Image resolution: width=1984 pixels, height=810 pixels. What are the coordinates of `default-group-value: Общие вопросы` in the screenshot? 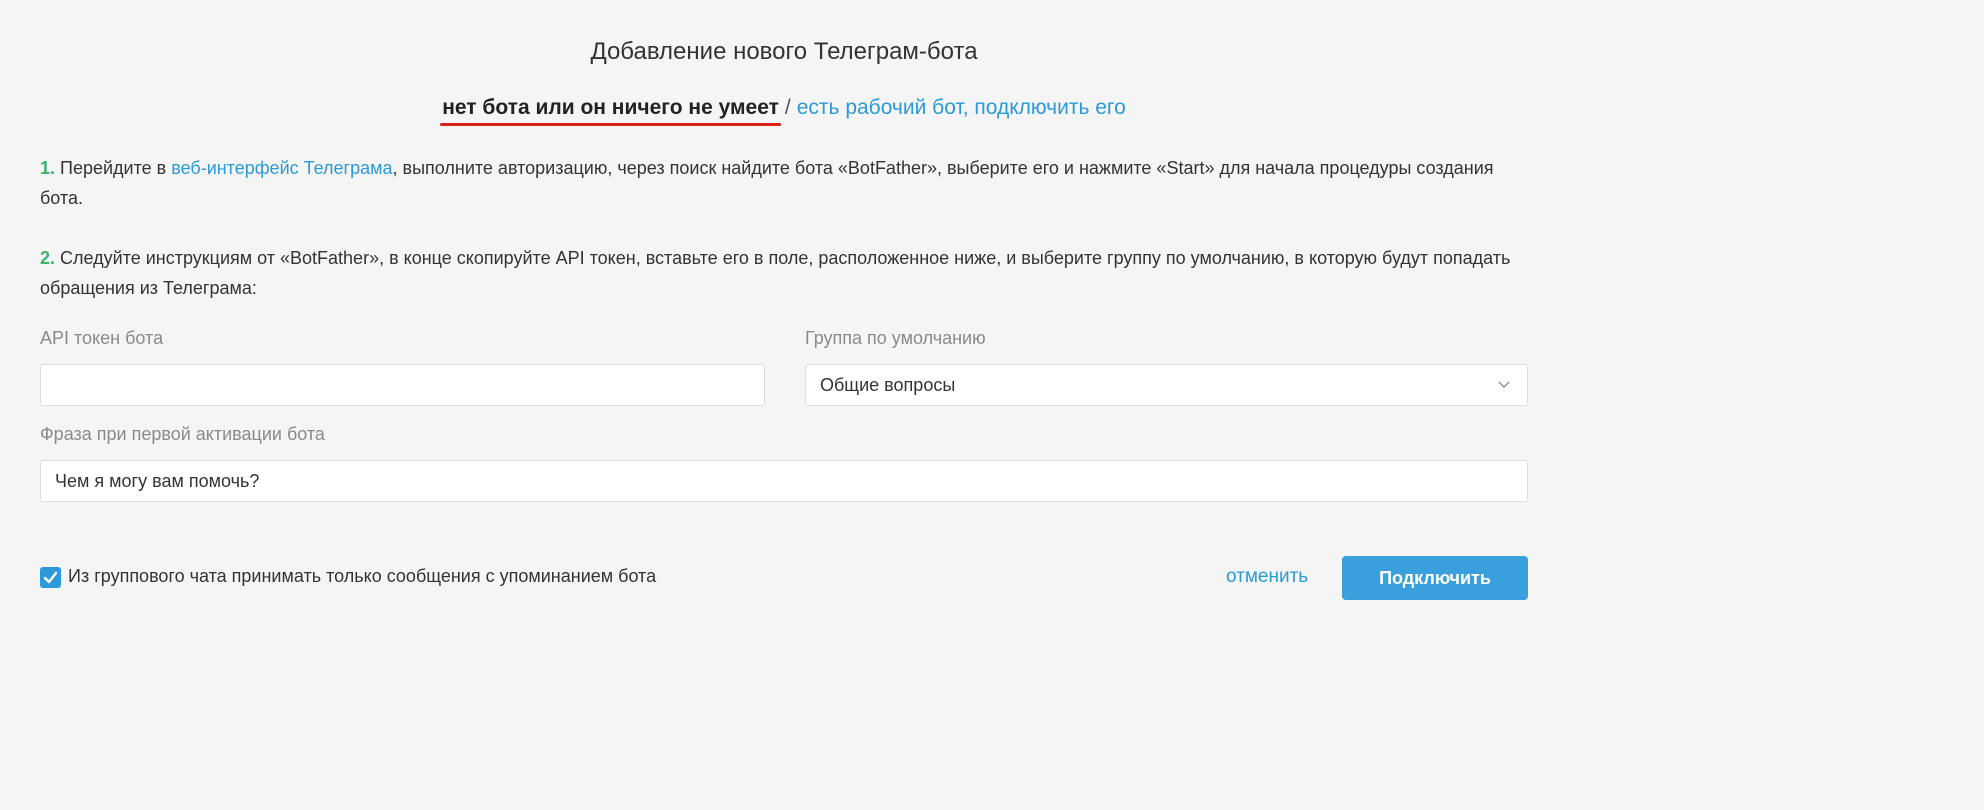 It's located at (888, 385).